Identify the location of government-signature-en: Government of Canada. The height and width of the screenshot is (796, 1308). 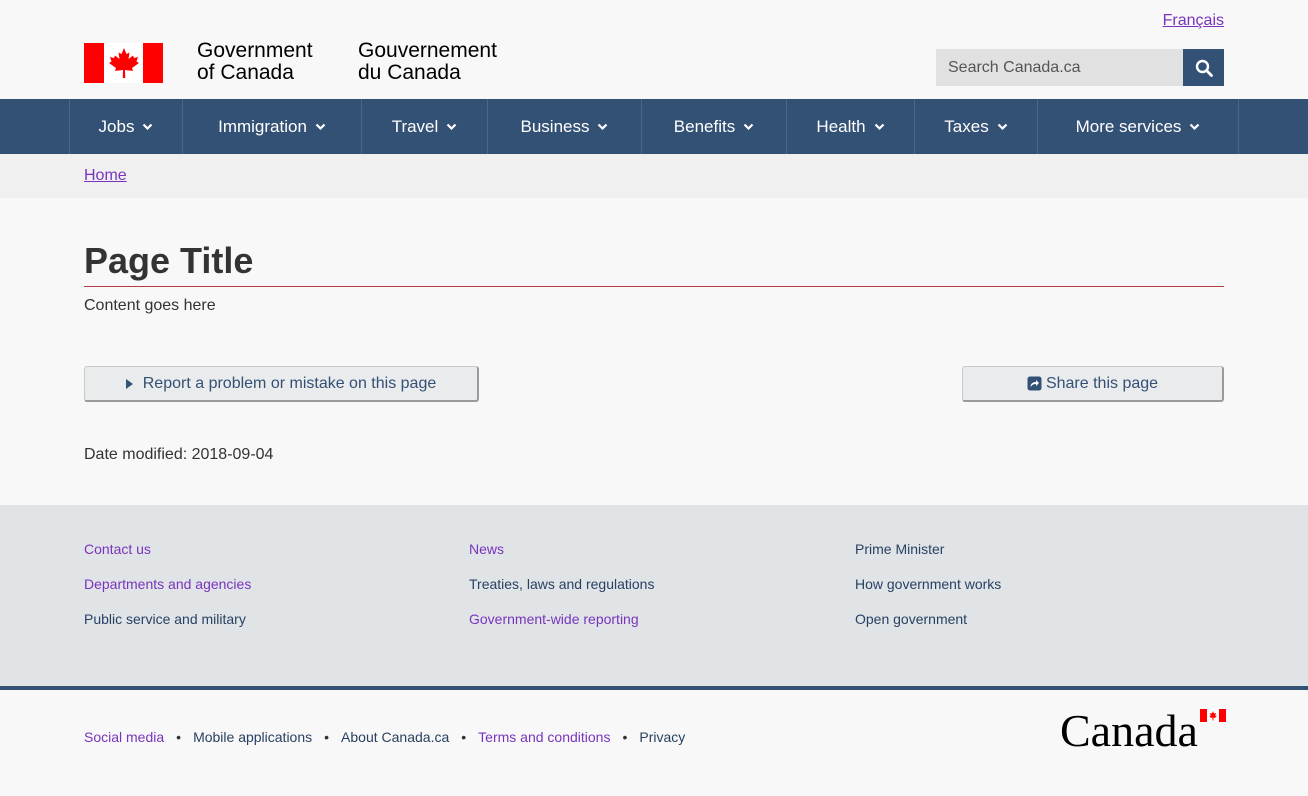
(255, 62).